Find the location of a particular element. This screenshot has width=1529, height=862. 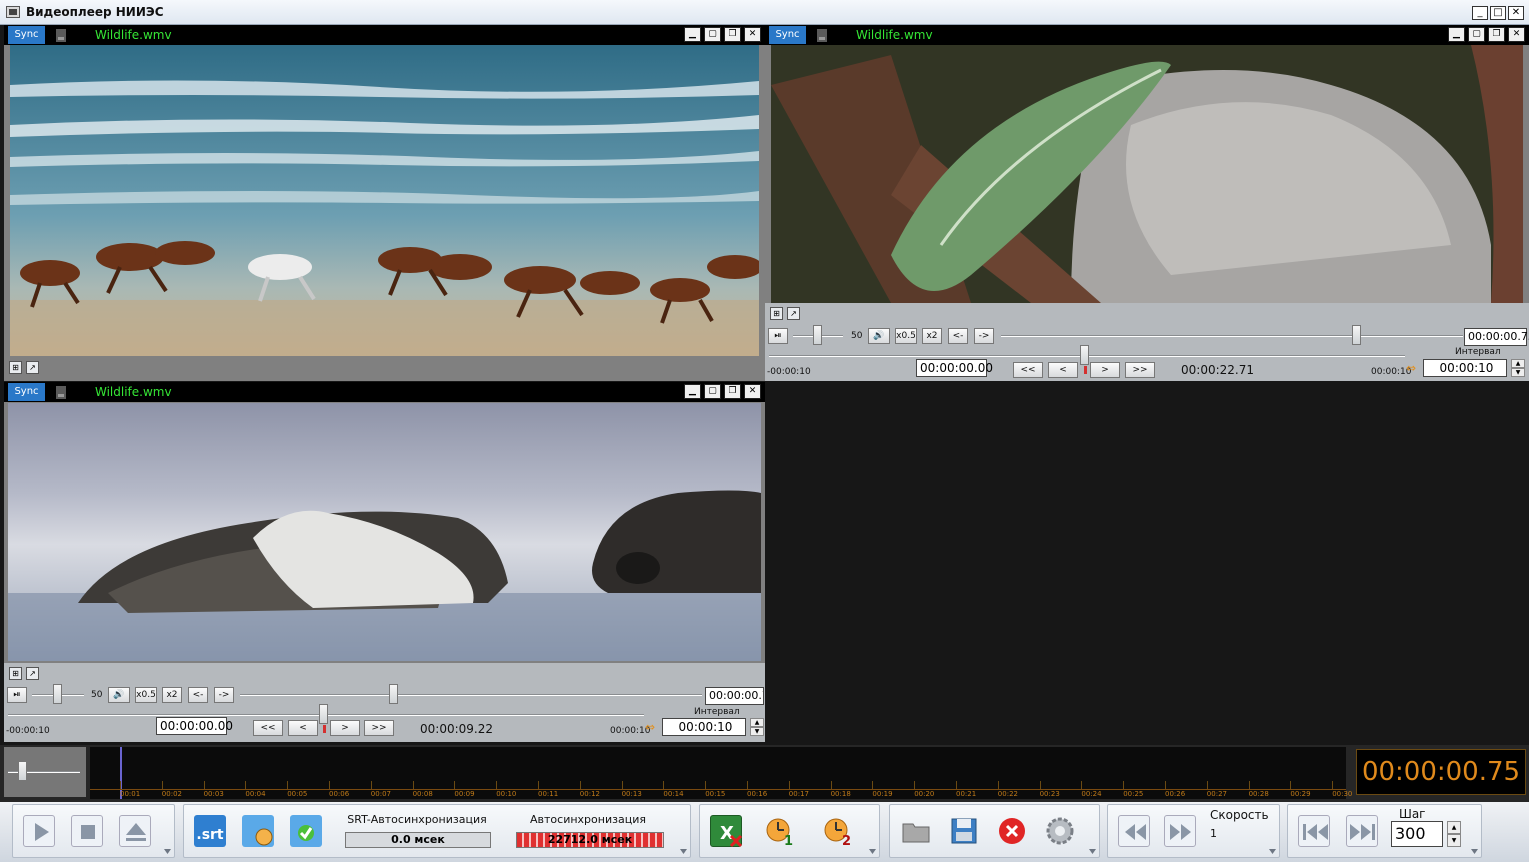

maximize-button: □ is located at coordinates (1498, 13).